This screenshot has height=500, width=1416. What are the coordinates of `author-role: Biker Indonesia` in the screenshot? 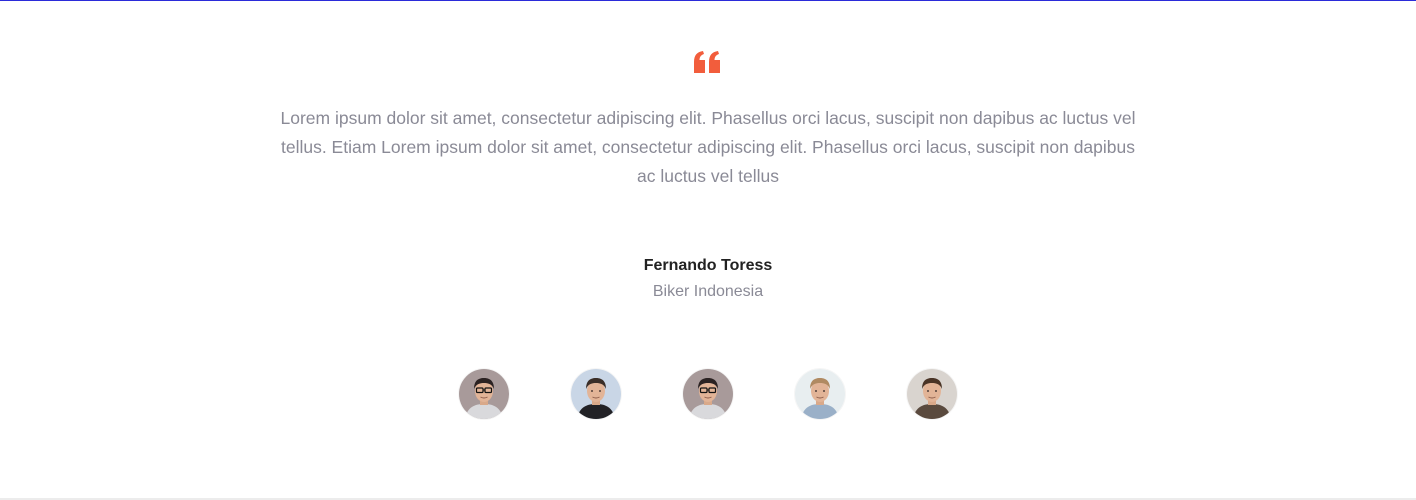 It's located at (708, 291).